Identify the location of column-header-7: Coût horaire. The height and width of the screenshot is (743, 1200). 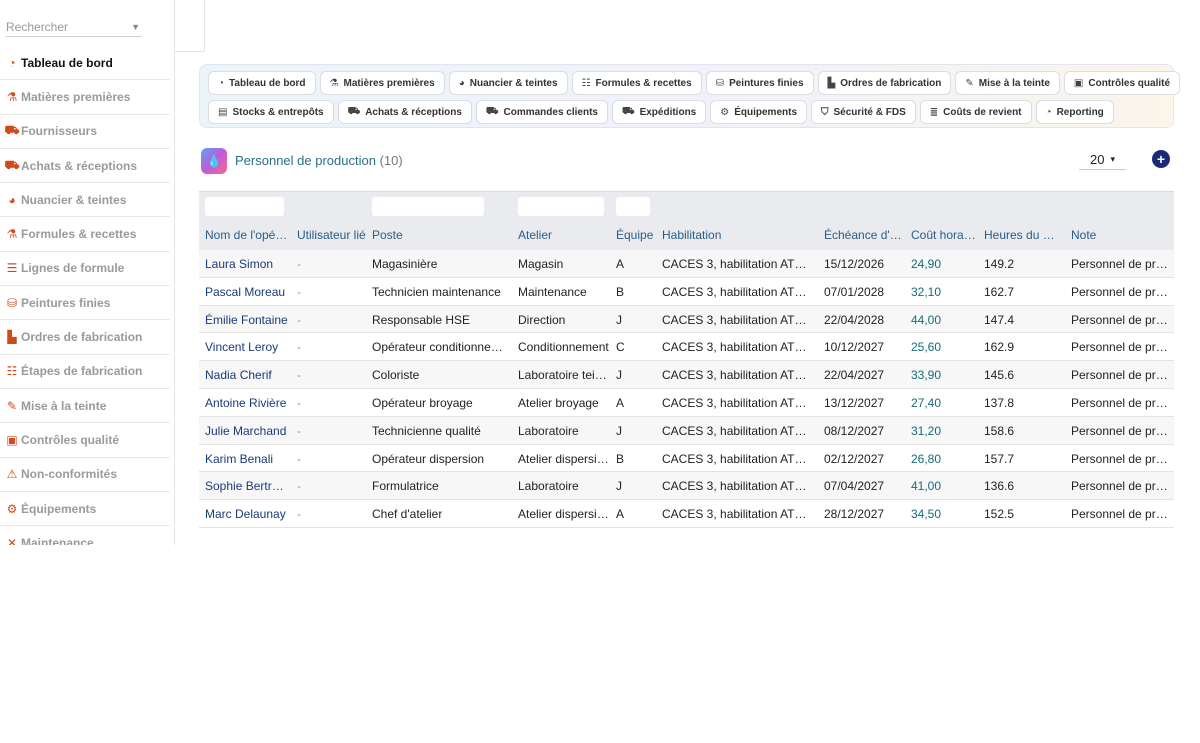
(944, 235).